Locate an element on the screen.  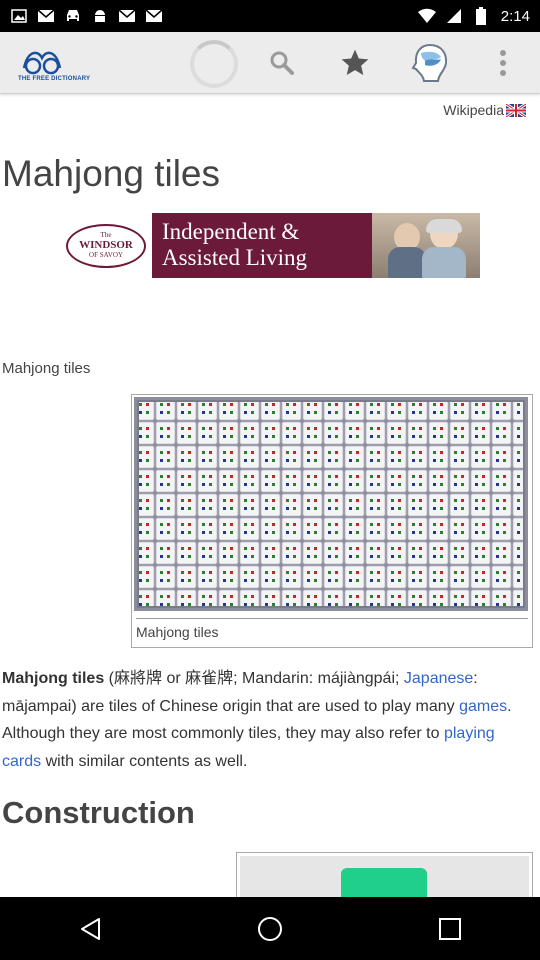
favorites-button is located at coordinates (355, 63).